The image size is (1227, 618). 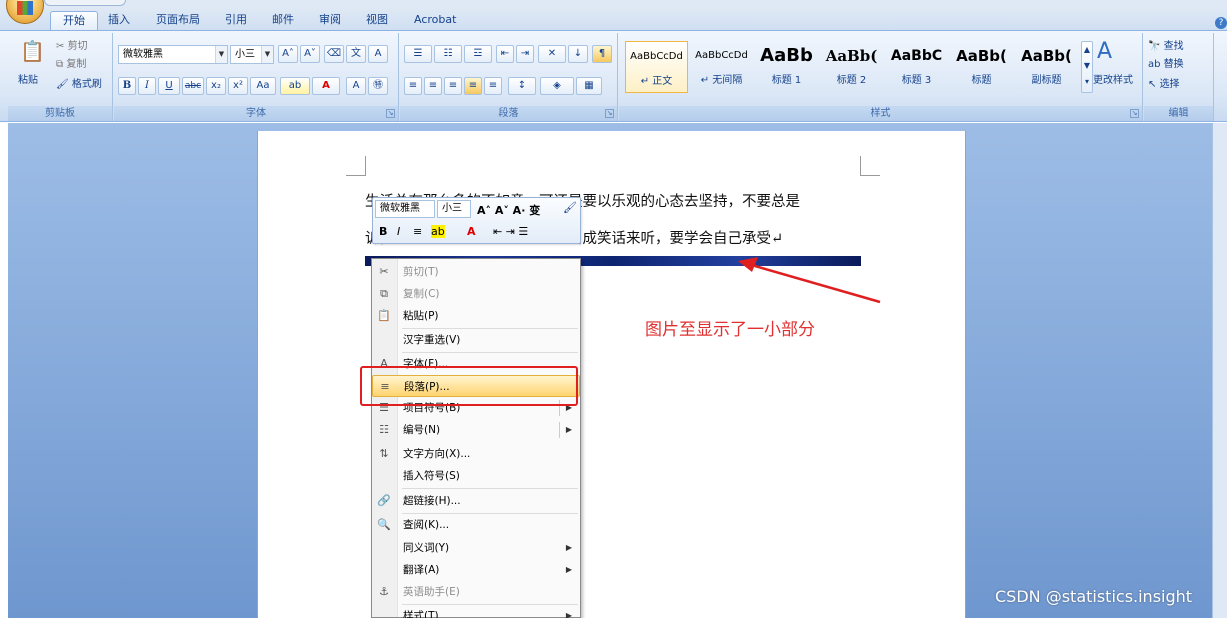 What do you see at coordinates (283, 20) in the screenshot?
I see `tab-mailings: 邮件` at bounding box center [283, 20].